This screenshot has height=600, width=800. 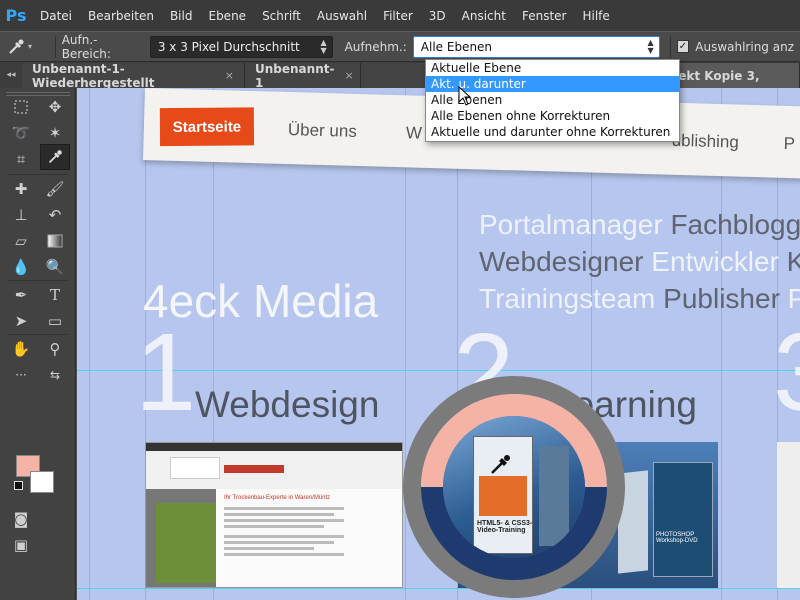 What do you see at coordinates (55, 349) in the screenshot?
I see `zoom-tool-icon: ⚲` at bounding box center [55, 349].